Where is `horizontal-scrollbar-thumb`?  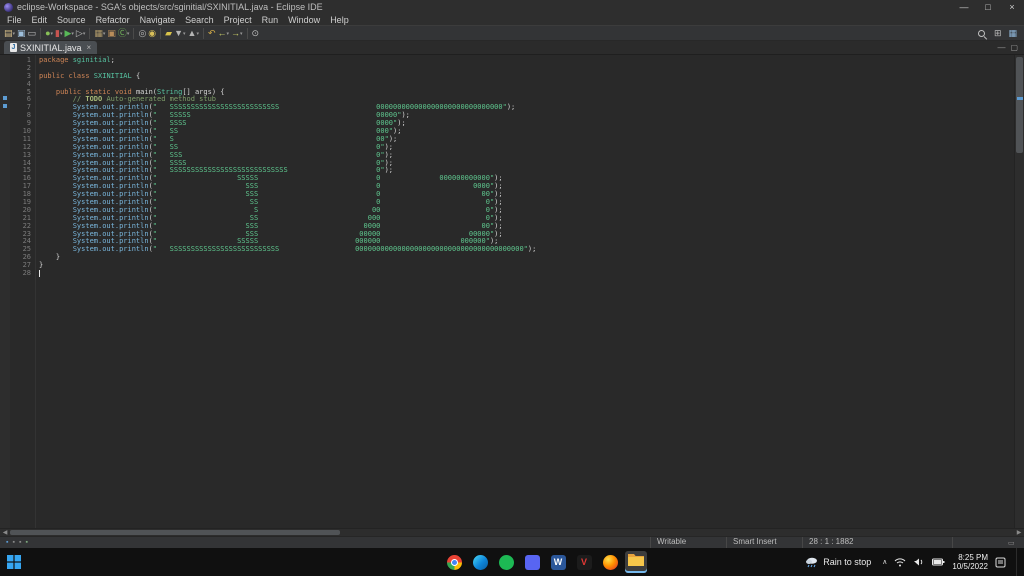
horizontal-scrollbar-thumb is located at coordinates (175, 532).